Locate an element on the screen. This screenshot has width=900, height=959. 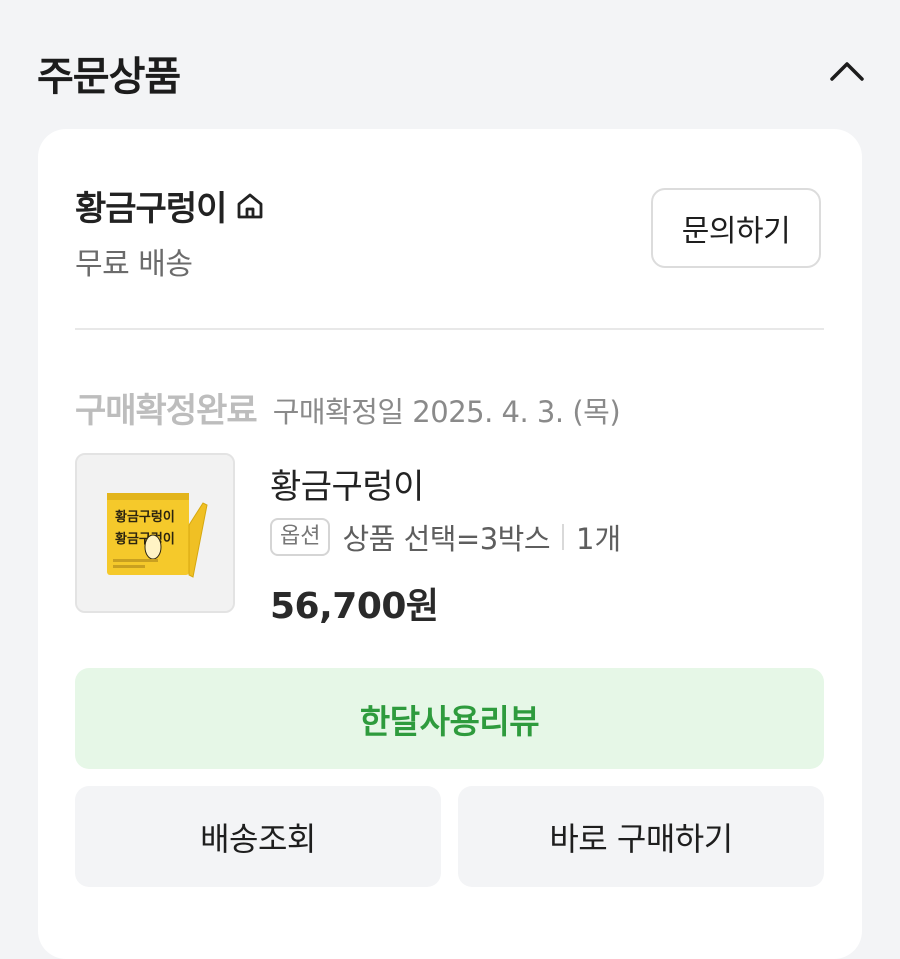
order-products-header: 주문상품 is located at coordinates (450, 65).